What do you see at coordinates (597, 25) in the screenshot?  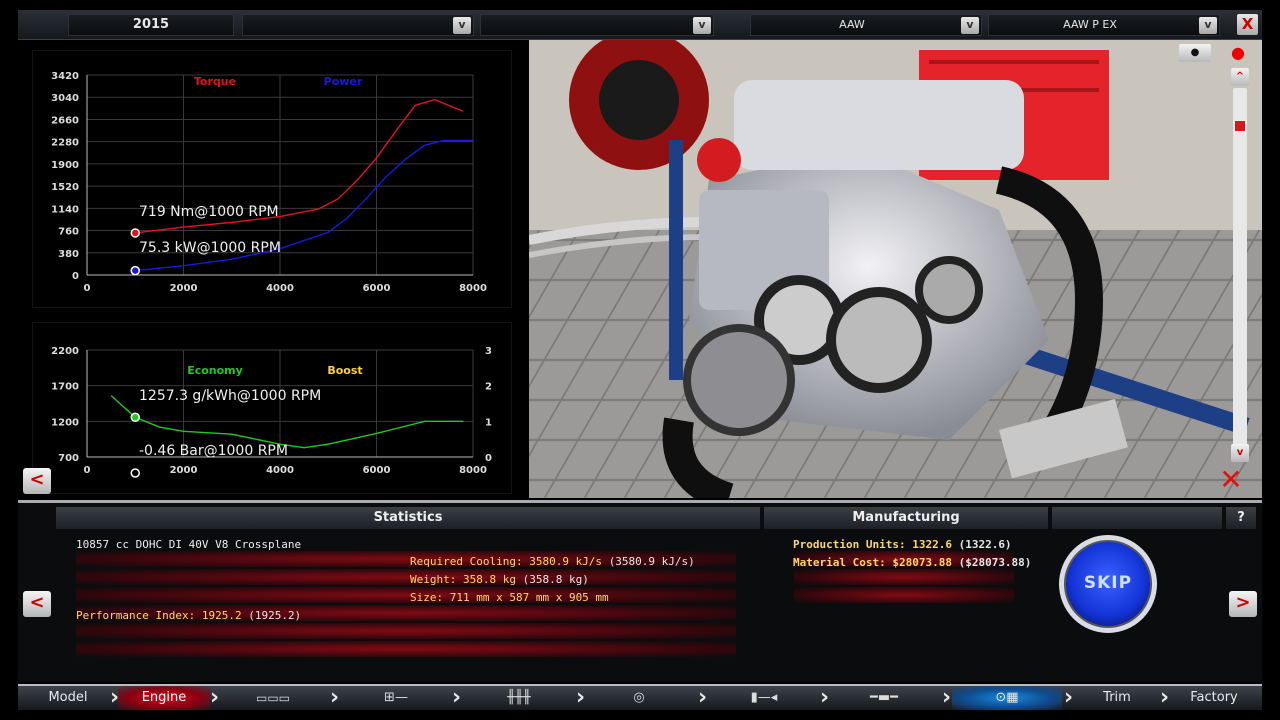 I see `dropdown-3: v` at bounding box center [597, 25].